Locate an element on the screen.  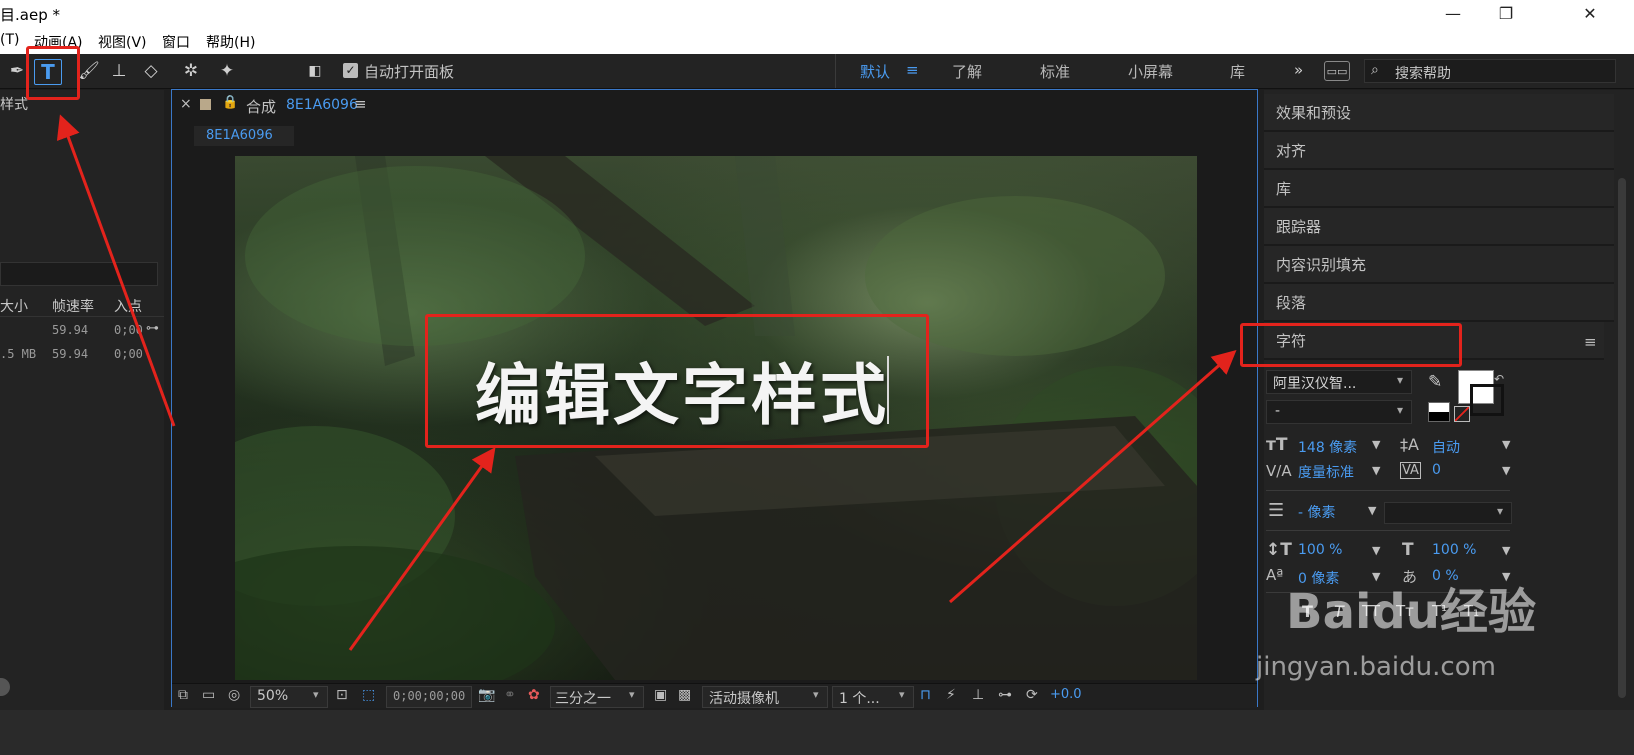
column-size: 大小 is located at coordinates (14, 306).